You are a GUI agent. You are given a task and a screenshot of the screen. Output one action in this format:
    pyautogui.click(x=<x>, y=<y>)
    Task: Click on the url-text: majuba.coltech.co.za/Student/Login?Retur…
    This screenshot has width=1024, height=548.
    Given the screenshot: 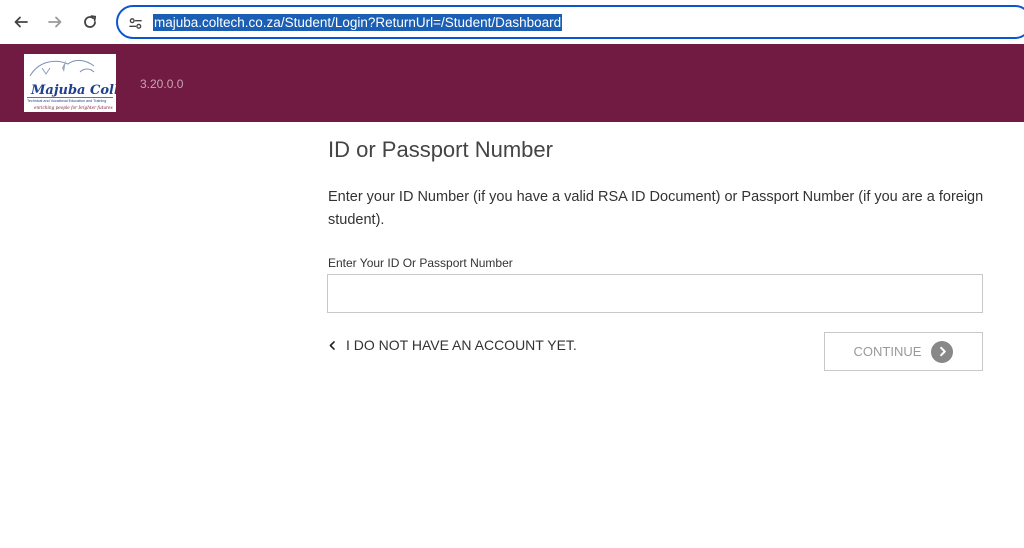 What is the action you would take?
    pyautogui.click(x=358, y=22)
    